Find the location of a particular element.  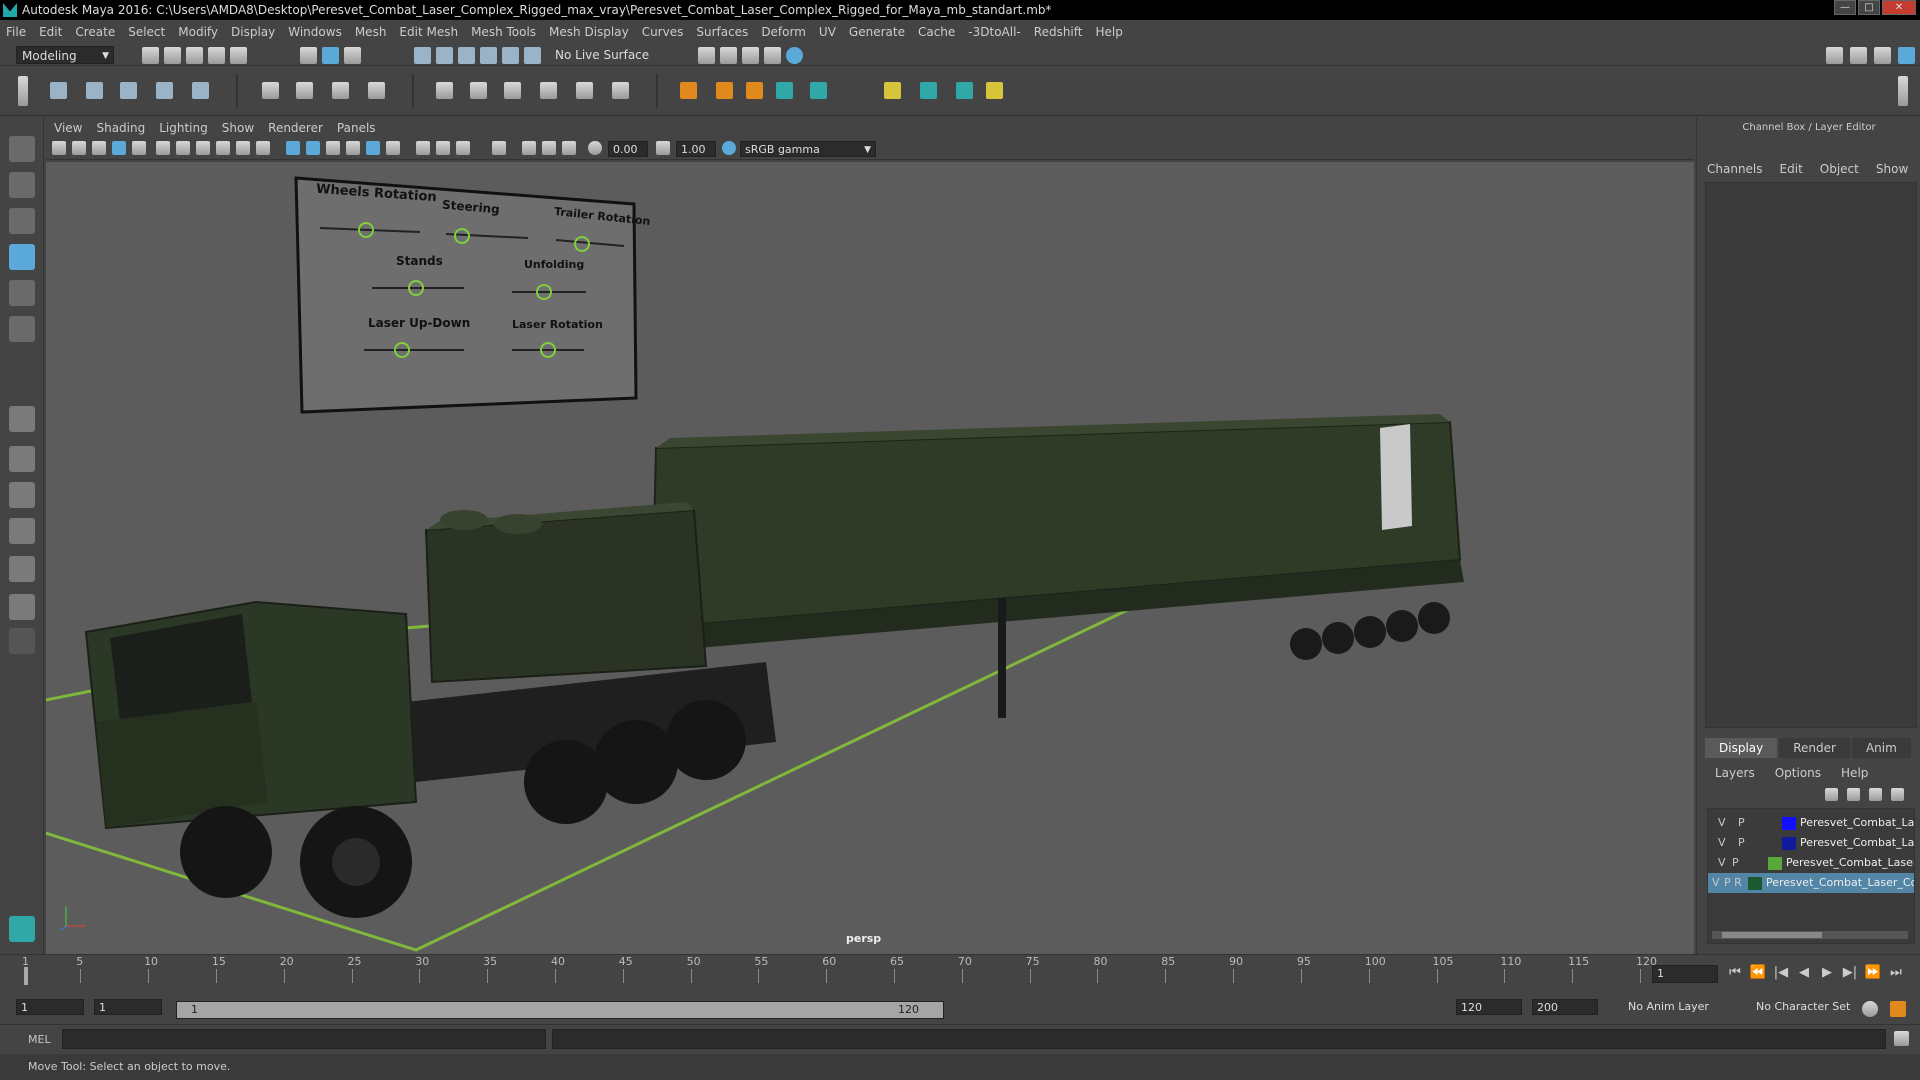

wireframe-icon is located at coordinates (293, 148).